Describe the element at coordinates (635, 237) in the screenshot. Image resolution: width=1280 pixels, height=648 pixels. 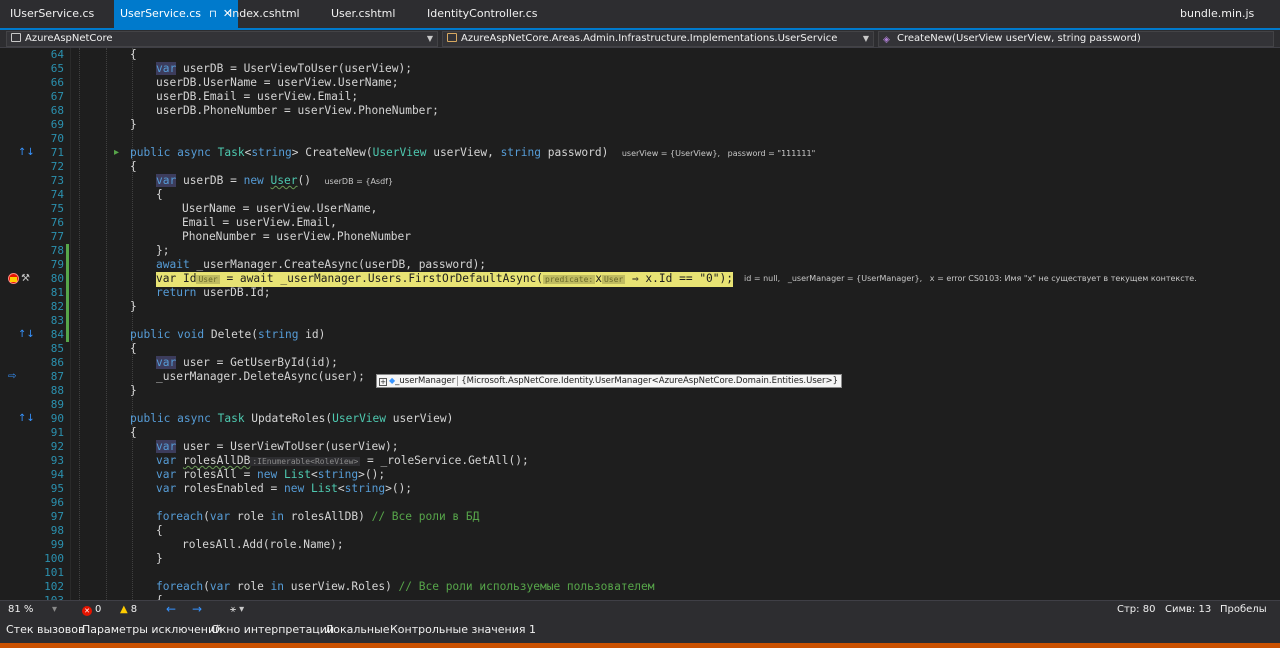
I see `code-line: PhoneNumber = userView.PhoneNumber` at that location.